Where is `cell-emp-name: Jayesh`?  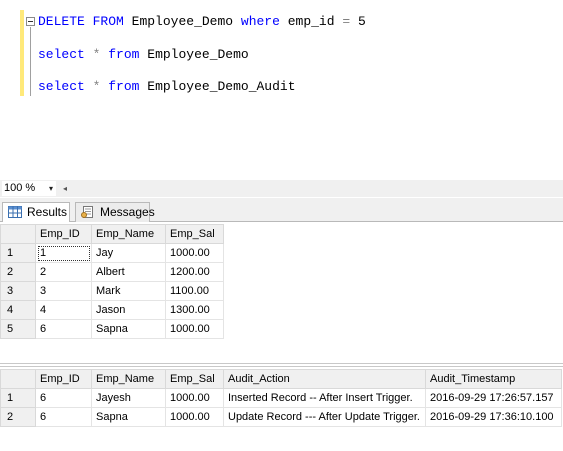 cell-emp-name: Jayesh is located at coordinates (128, 398).